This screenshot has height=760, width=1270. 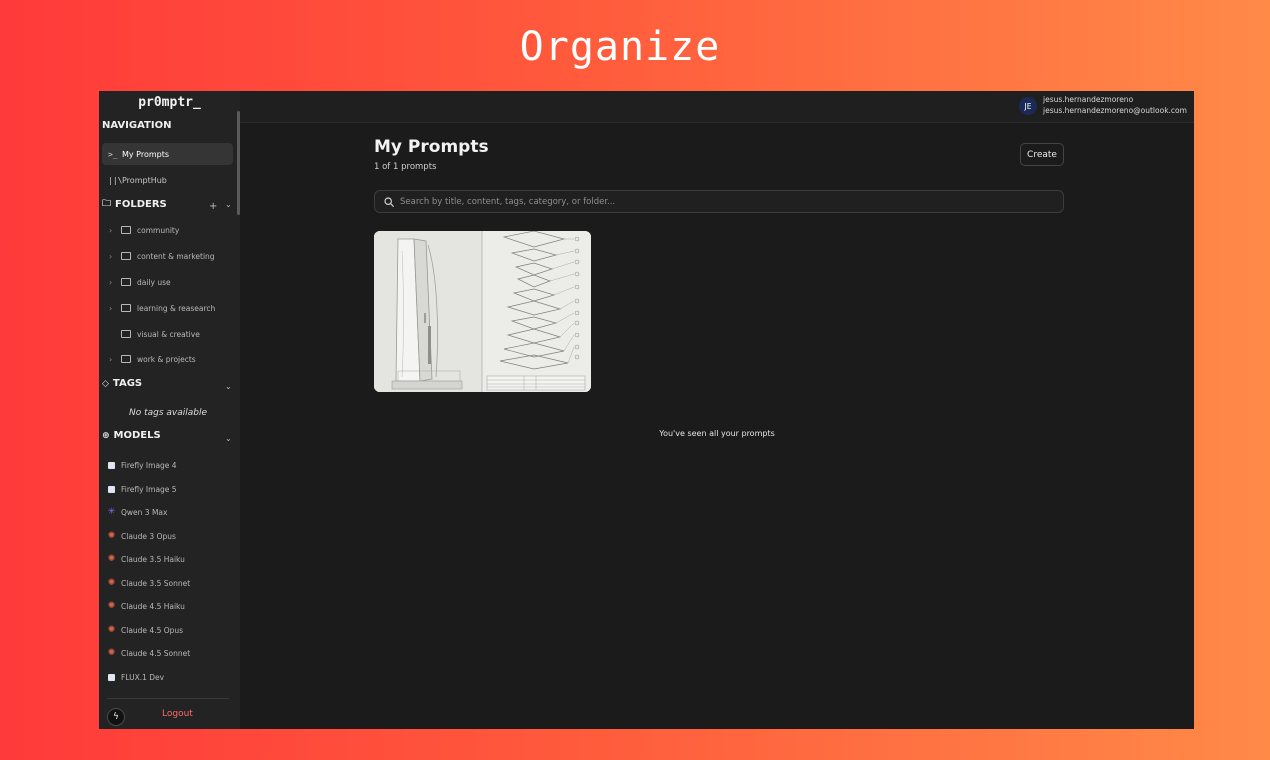 I want to click on add-folder-icon: +, so click(x=213, y=206).